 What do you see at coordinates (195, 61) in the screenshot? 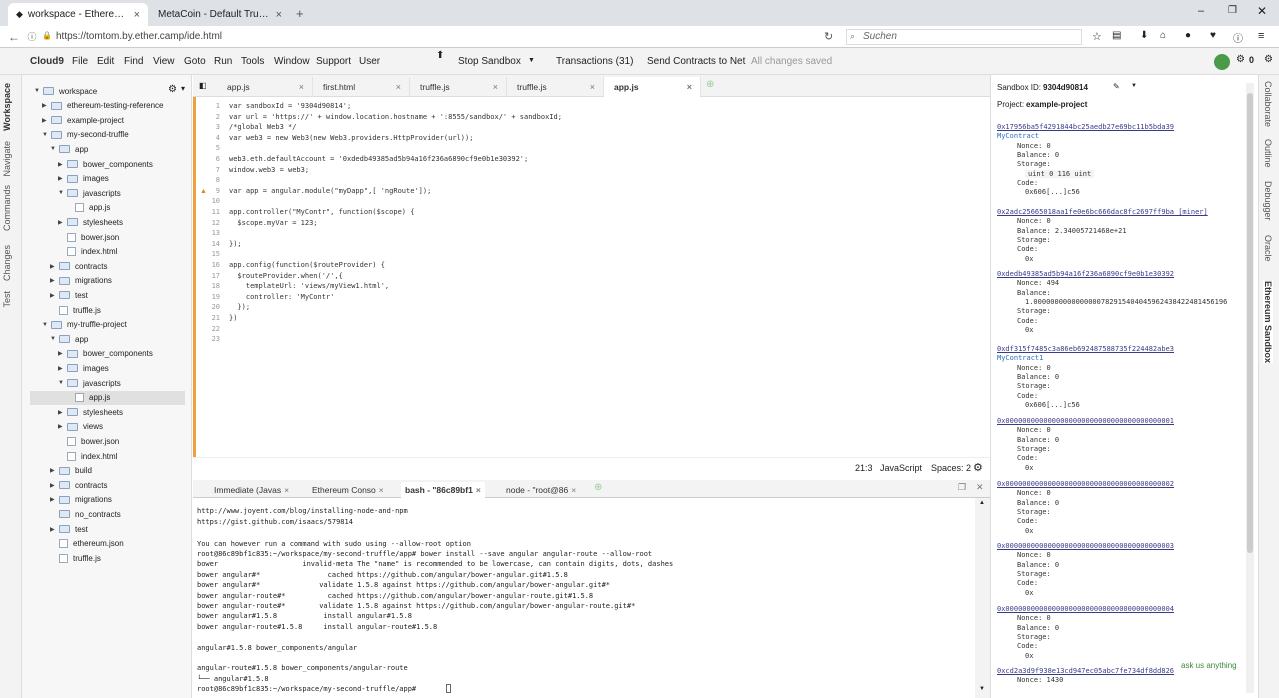
I see `menu-goto: Goto` at bounding box center [195, 61].